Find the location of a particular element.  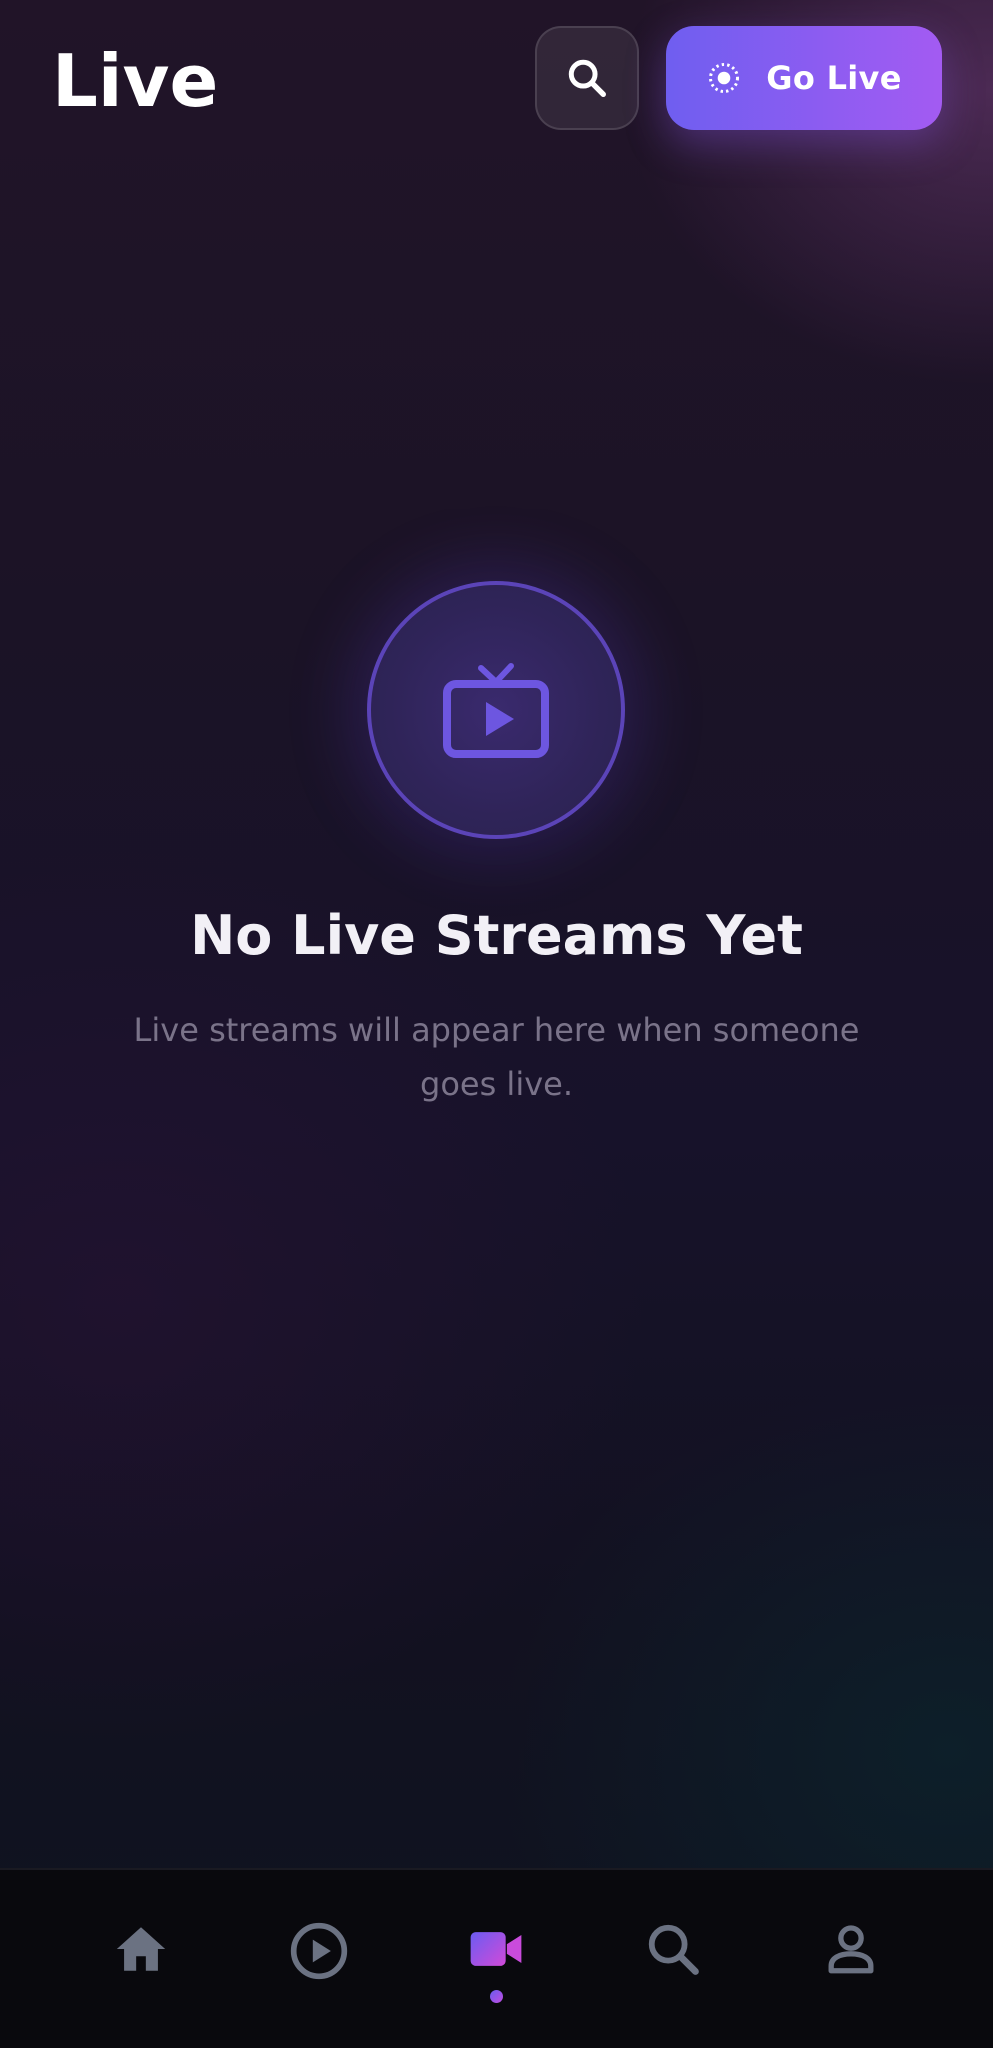

page-title: Live is located at coordinates (135, 81).